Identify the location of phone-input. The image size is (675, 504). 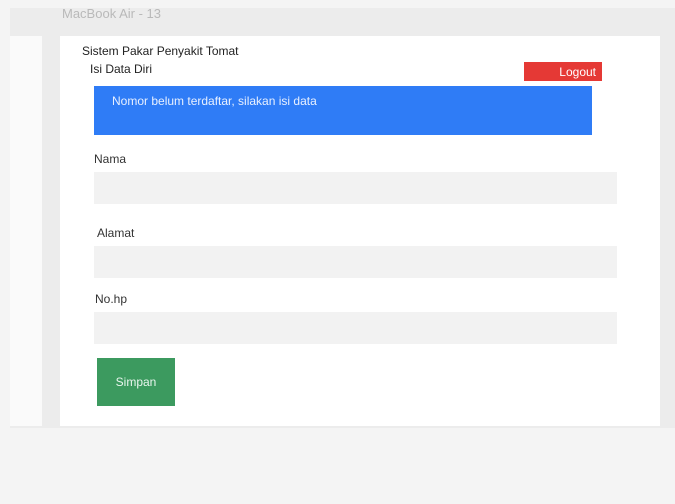
(355, 328).